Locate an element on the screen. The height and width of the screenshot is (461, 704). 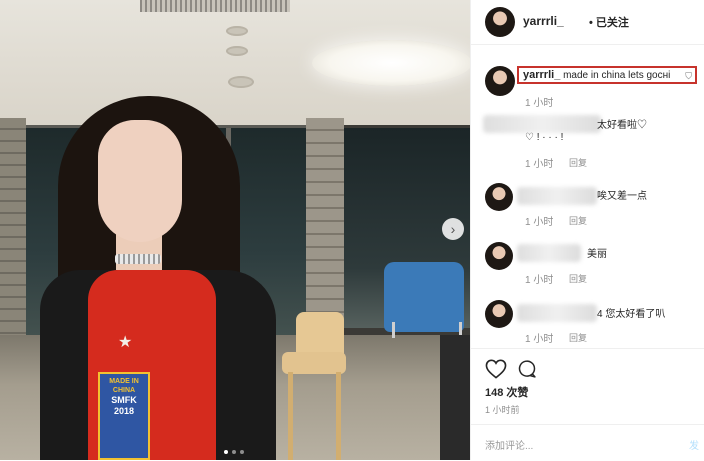
like-count: 148 次赞 is located at coordinates (506, 392).